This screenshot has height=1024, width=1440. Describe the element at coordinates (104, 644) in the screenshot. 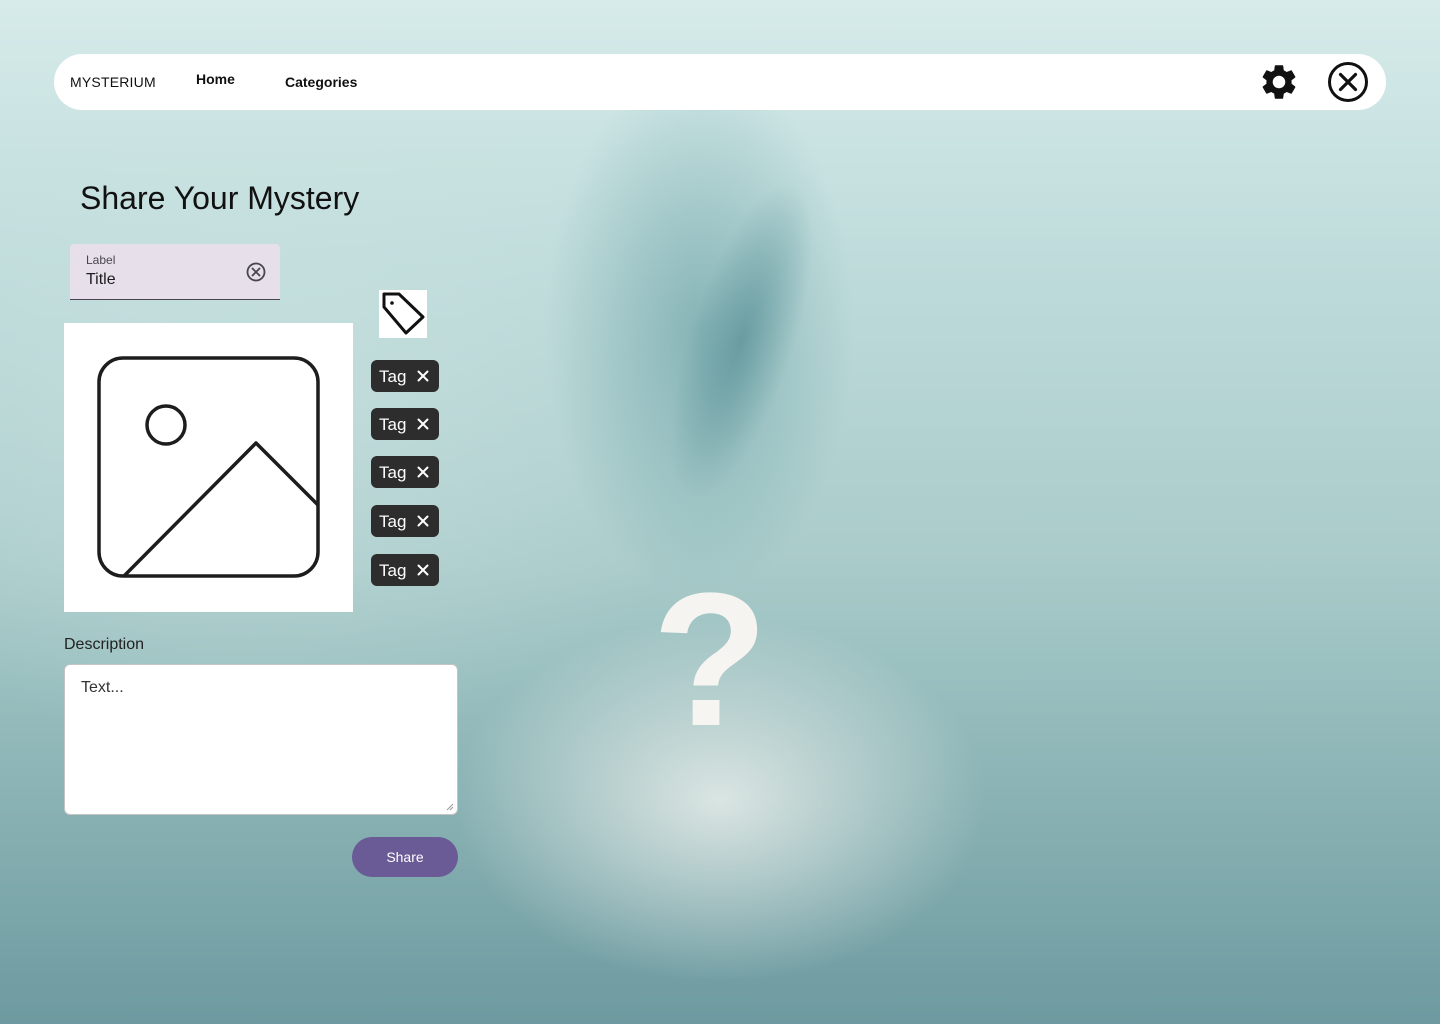

I see `description-label: Description` at that location.